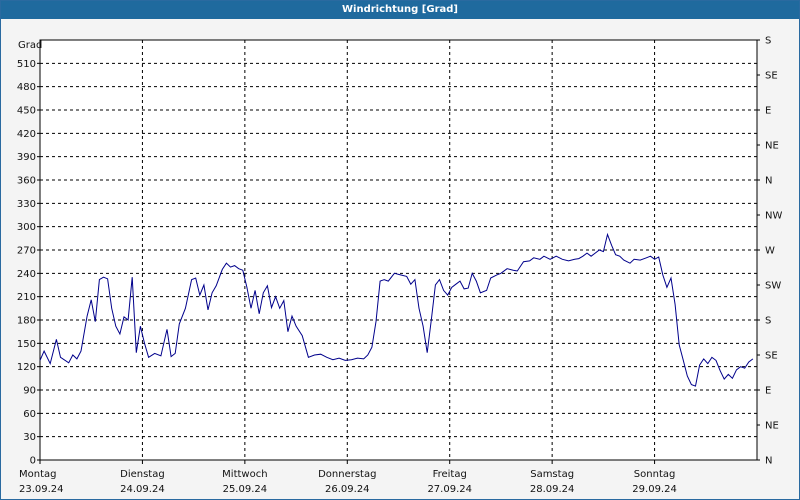  I want to click on y-tick-label: 180, so click(26, 321).